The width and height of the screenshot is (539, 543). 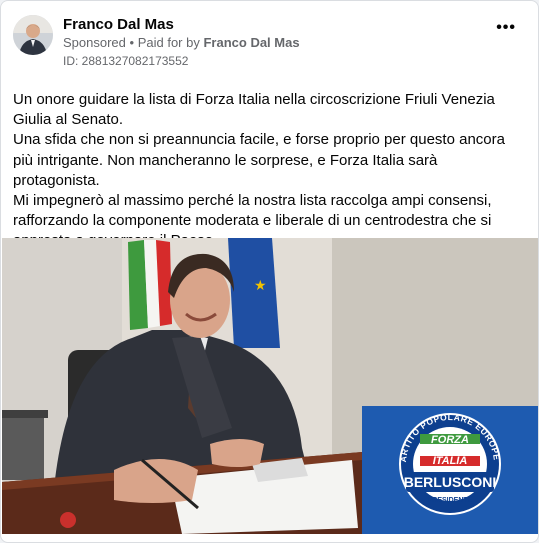 I want to click on logo-berlusconi: BERLUSCONI, so click(x=450, y=482).